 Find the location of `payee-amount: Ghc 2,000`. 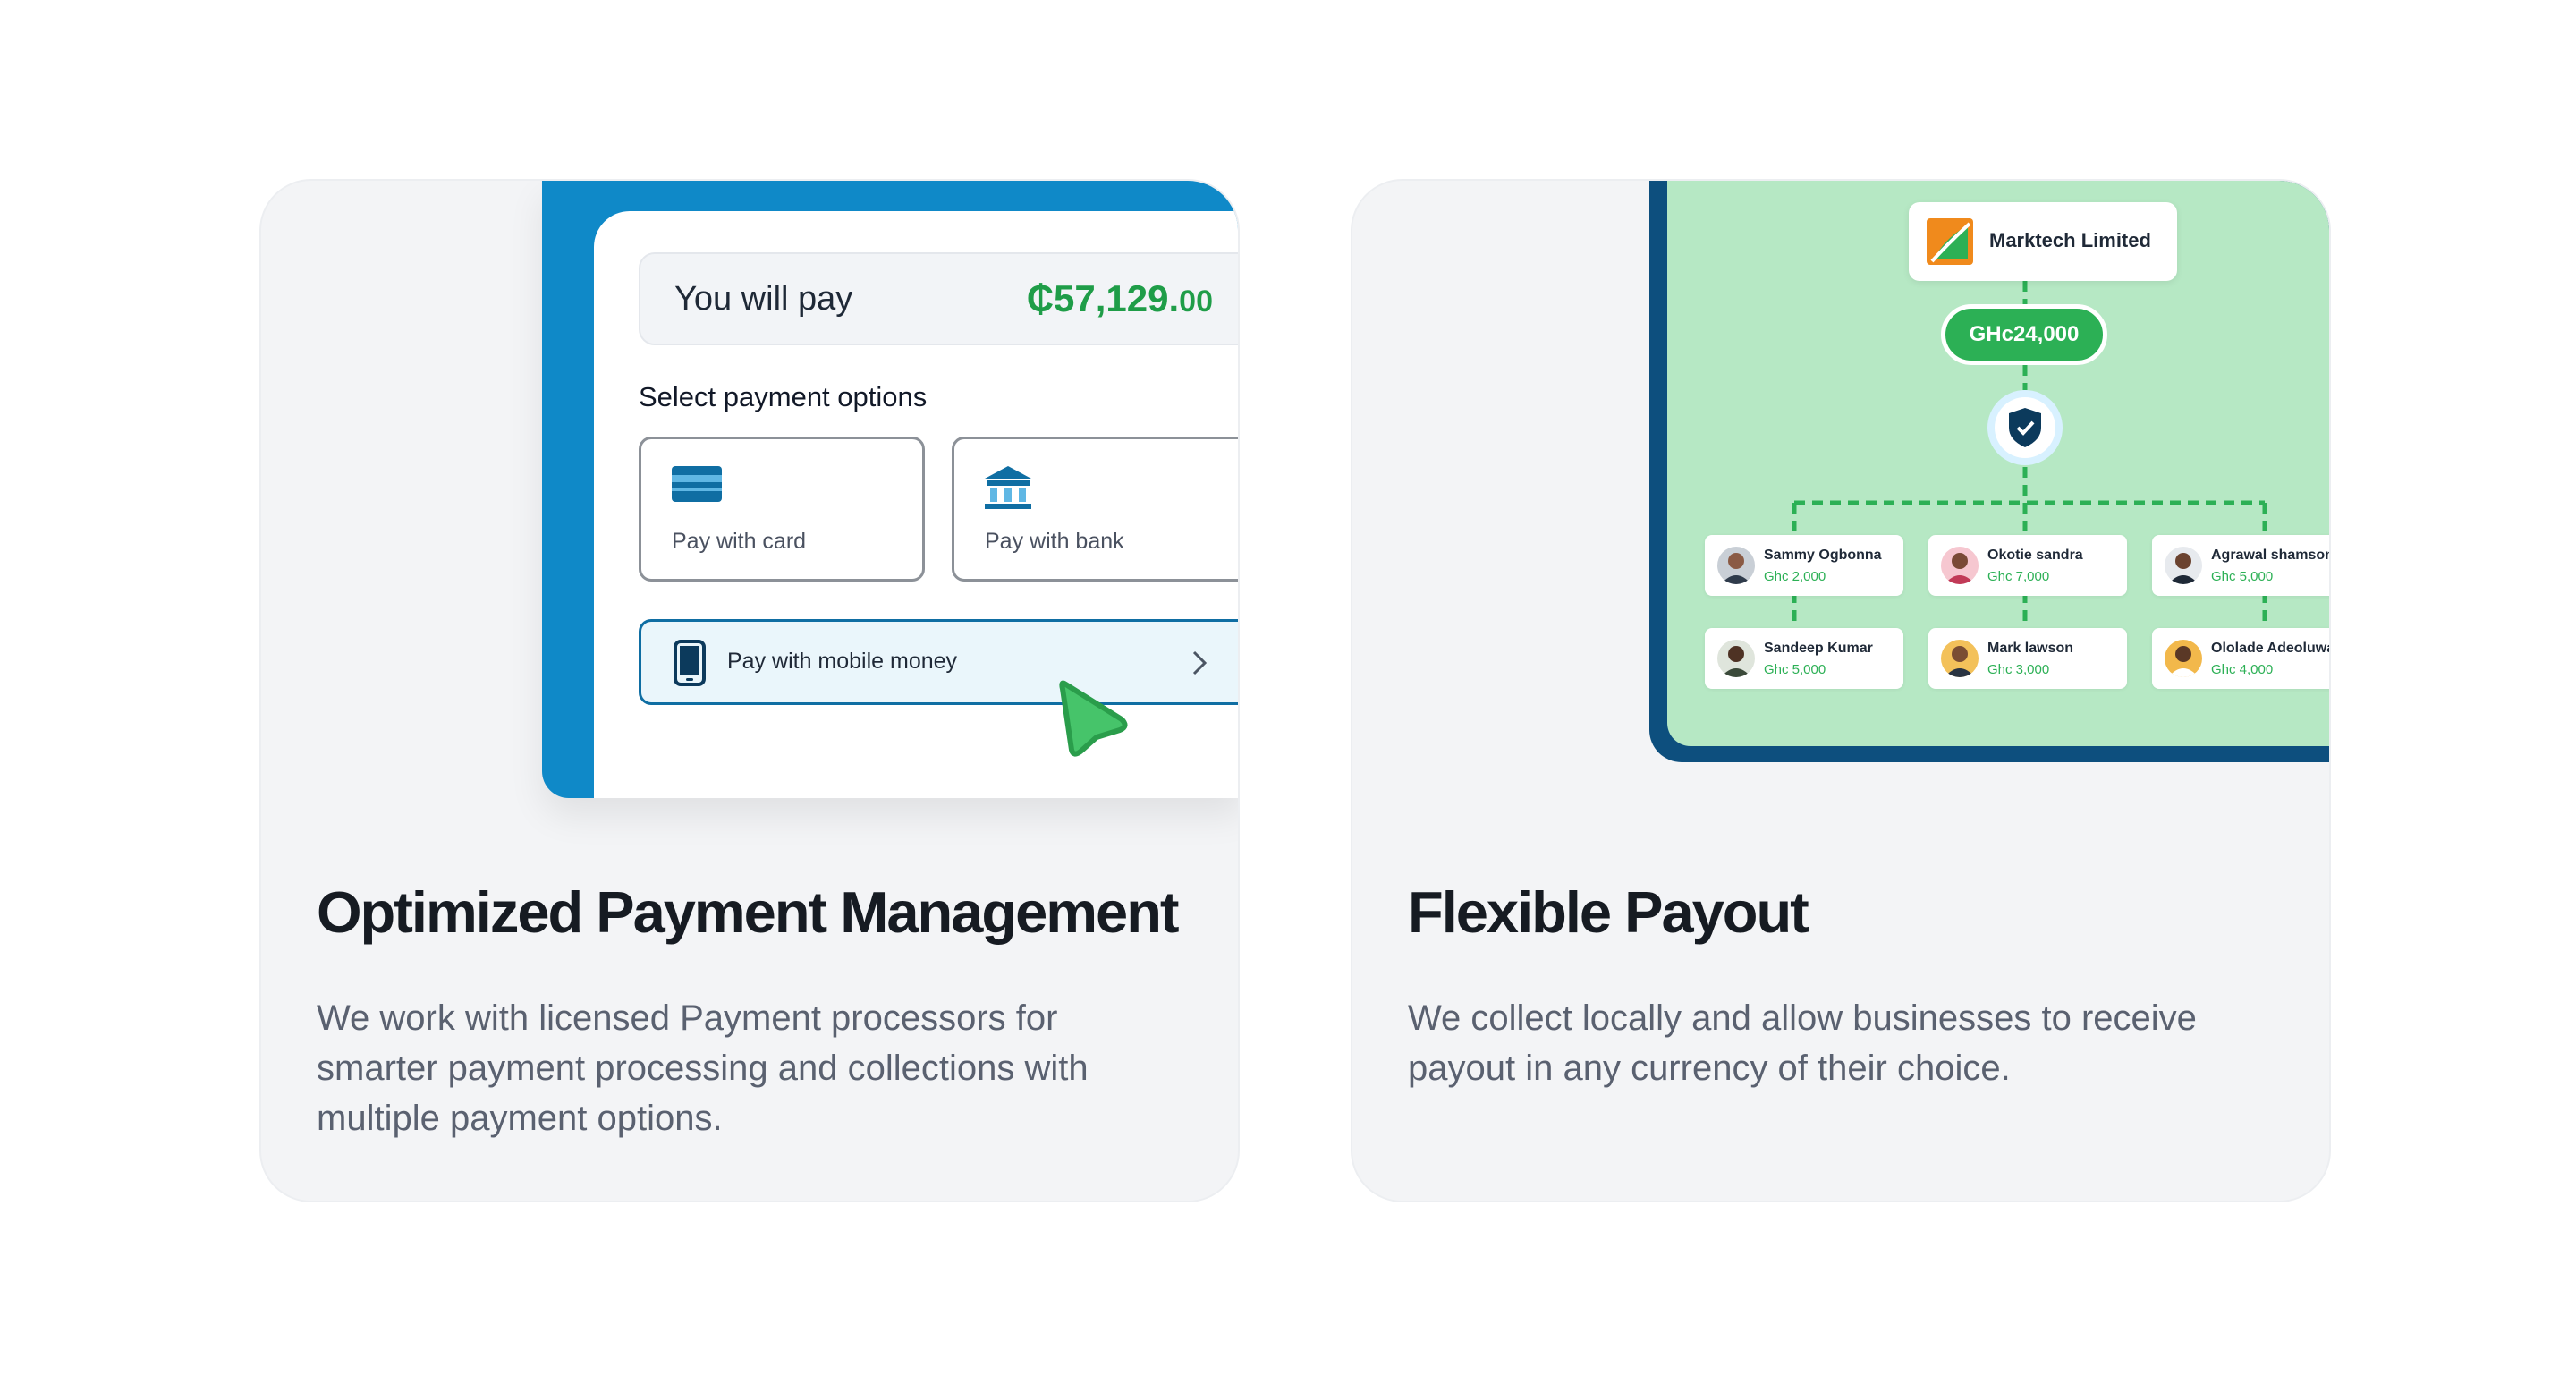

payee-amount: Ghc 2,000 is located at coordinates (1795, 576).